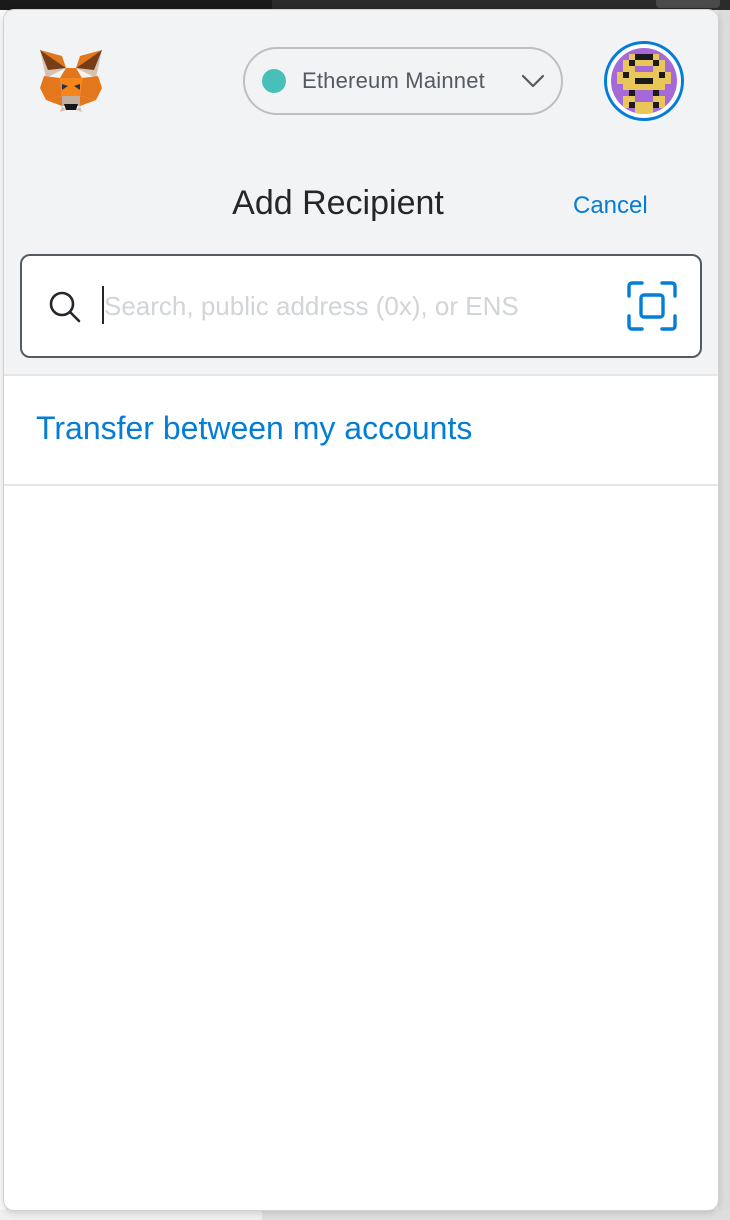 The height and width of the screenshot is (1220, 730). I want to click on account-avatar, so click(644, 81).